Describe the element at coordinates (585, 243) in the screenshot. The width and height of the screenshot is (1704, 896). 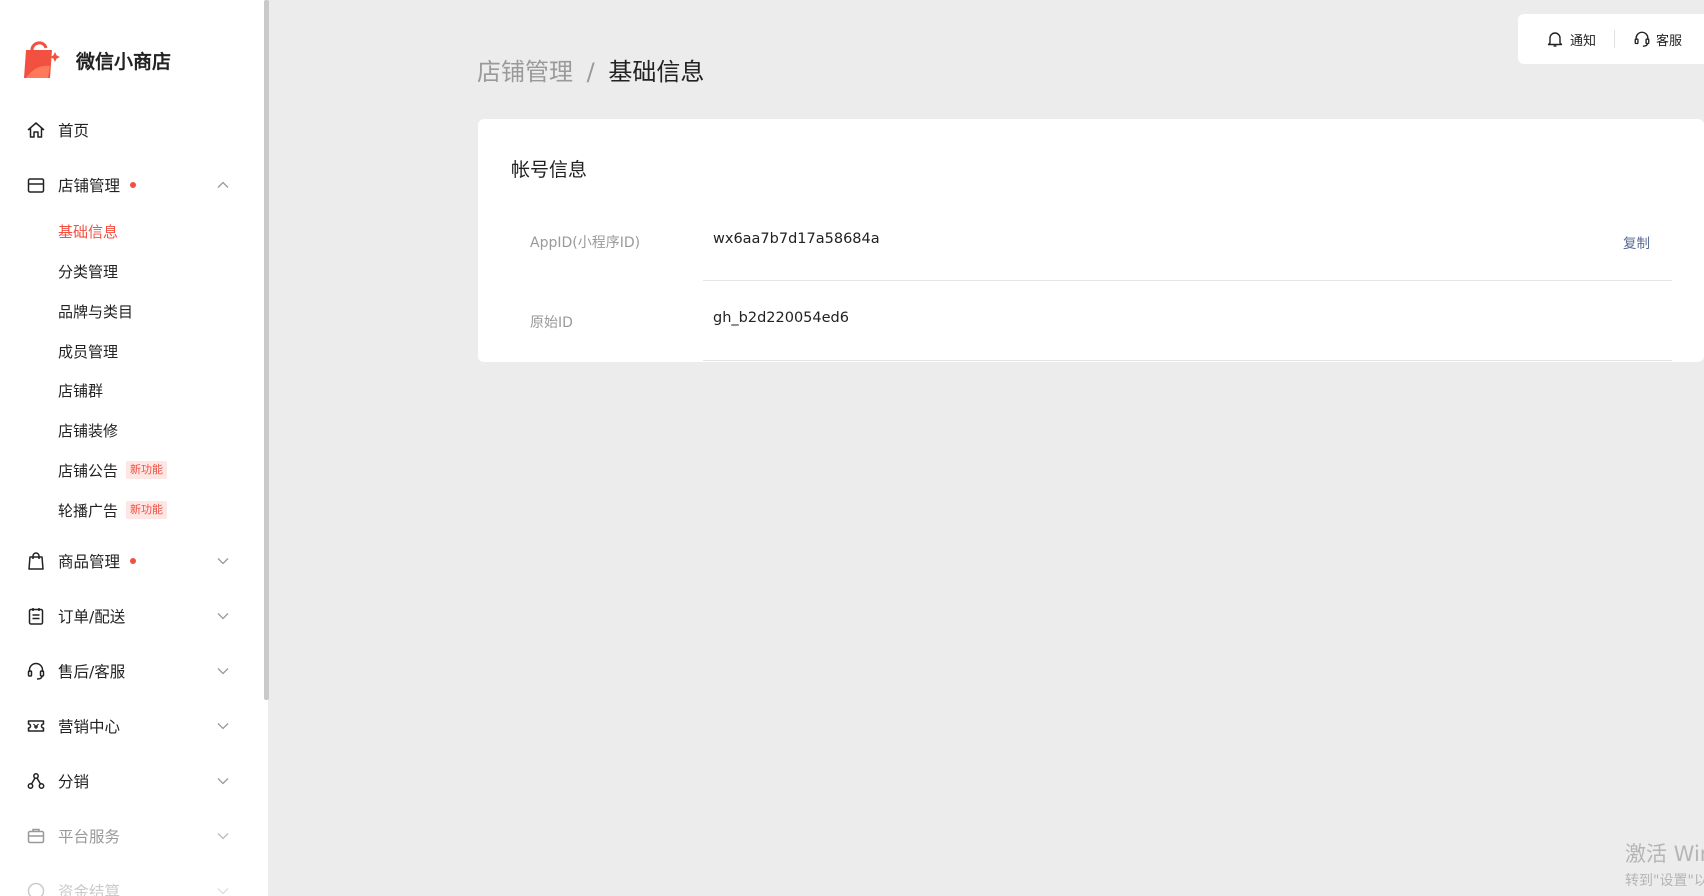
I see `appid-label: AppID(小程序ID)` at that location.